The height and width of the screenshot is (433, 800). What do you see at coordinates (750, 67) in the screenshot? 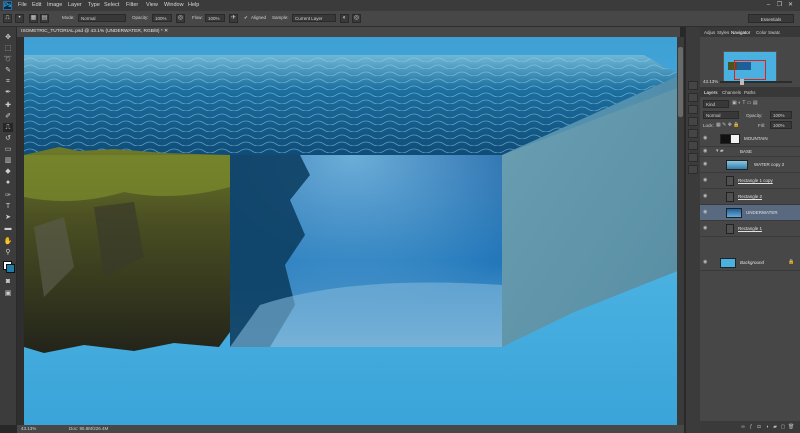
I see `navigator-preview` at bounding box center [750, 67].